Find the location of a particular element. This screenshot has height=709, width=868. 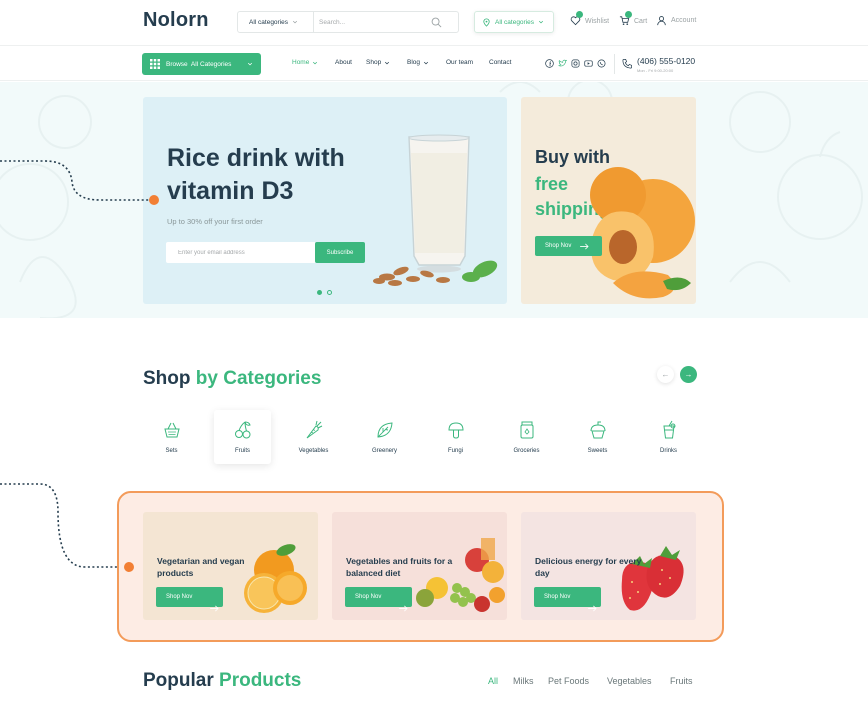

cart-badge is located at coordinates (628, 14).